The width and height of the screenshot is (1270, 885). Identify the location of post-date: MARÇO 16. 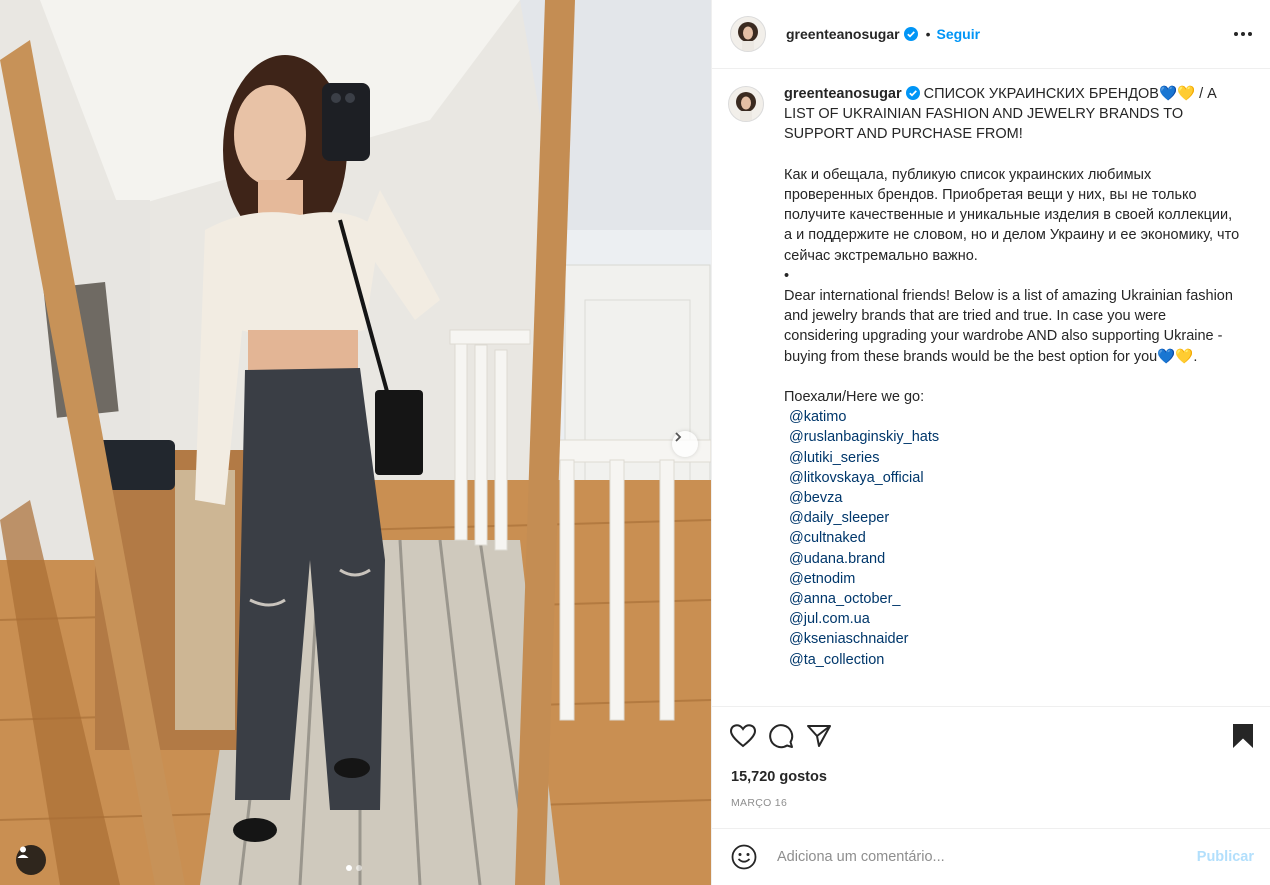
(991, 803).